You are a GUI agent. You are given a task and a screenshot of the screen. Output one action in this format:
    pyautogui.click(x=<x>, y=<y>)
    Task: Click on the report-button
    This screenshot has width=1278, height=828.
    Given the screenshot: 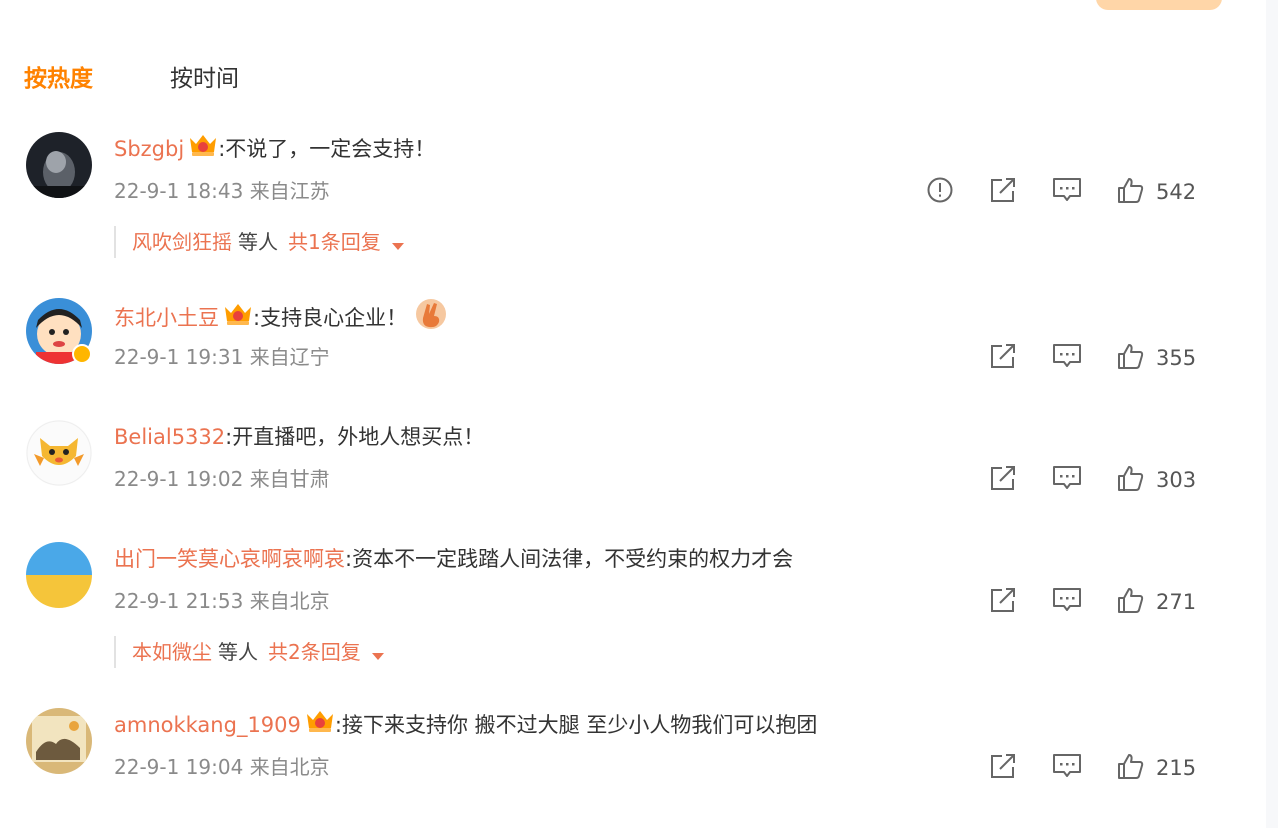 What is the action you would take?
    pyautogui.click(x=940, y=192)
    